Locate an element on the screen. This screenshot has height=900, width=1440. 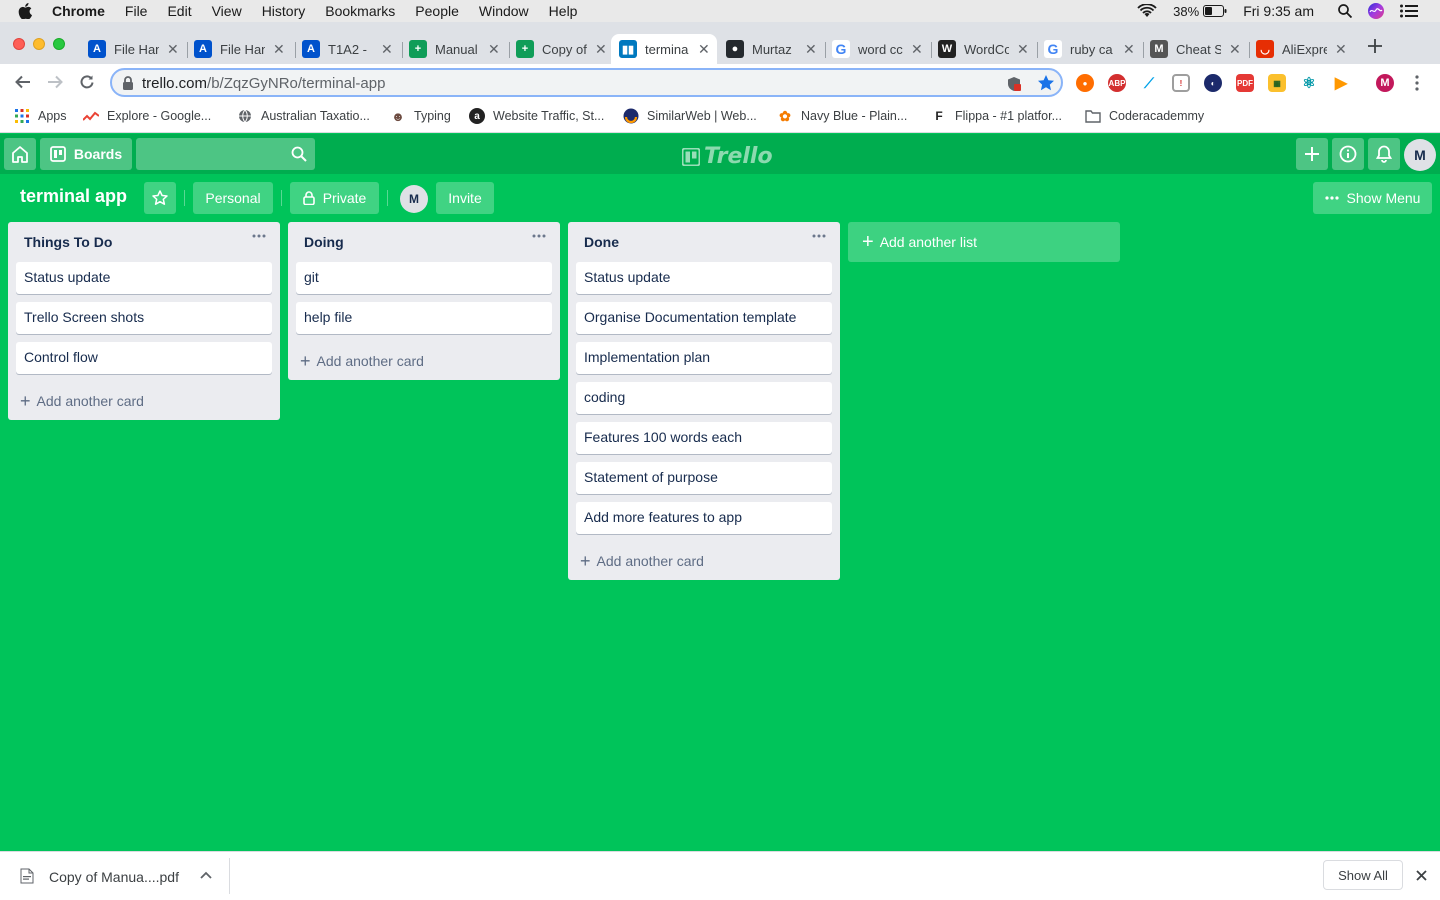
tab: Gruby ca ✕ is located at coordinates (1090, 49).